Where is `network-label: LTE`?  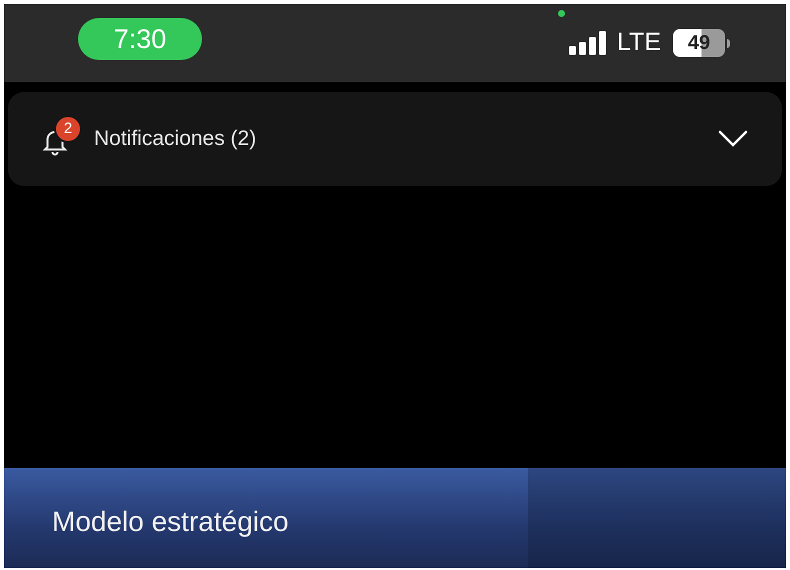
network-label: LTE is located at coordinates (639, 42).